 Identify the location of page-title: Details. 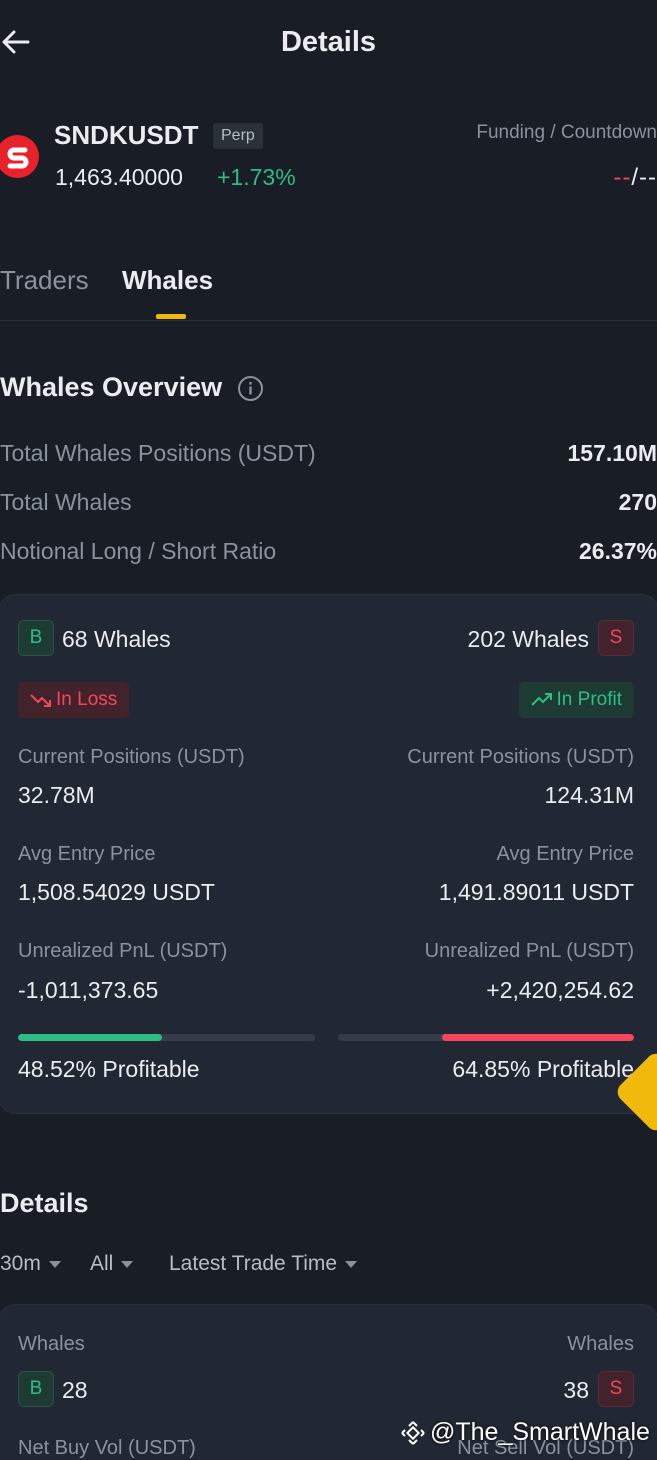
(328, 42).